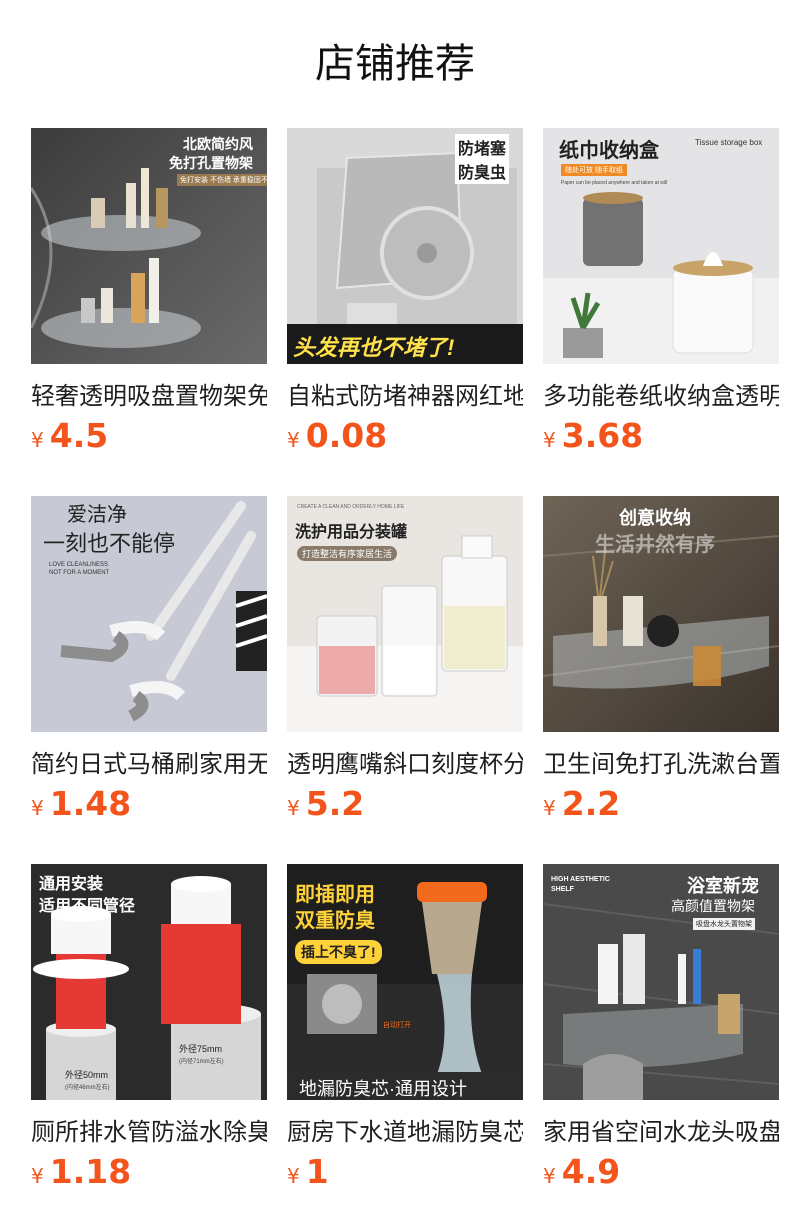 This screenshot has height=1232, width=790. What do you see at coordinates (713, 906) in the screenshot?
I see `image-caption: 高颜值置物架` at bounding box center [713, 906].